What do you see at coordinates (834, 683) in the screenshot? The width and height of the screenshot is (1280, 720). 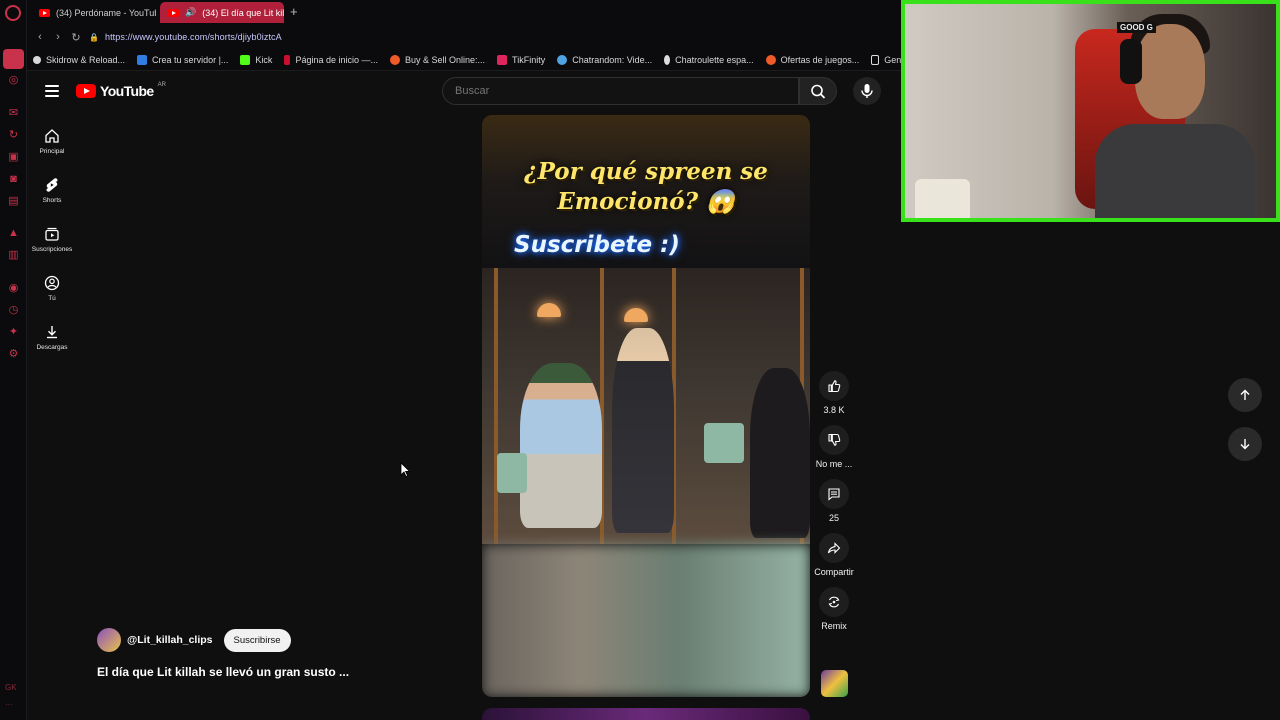 I see `channel-thumbnail` at bounding box center [834, 683].